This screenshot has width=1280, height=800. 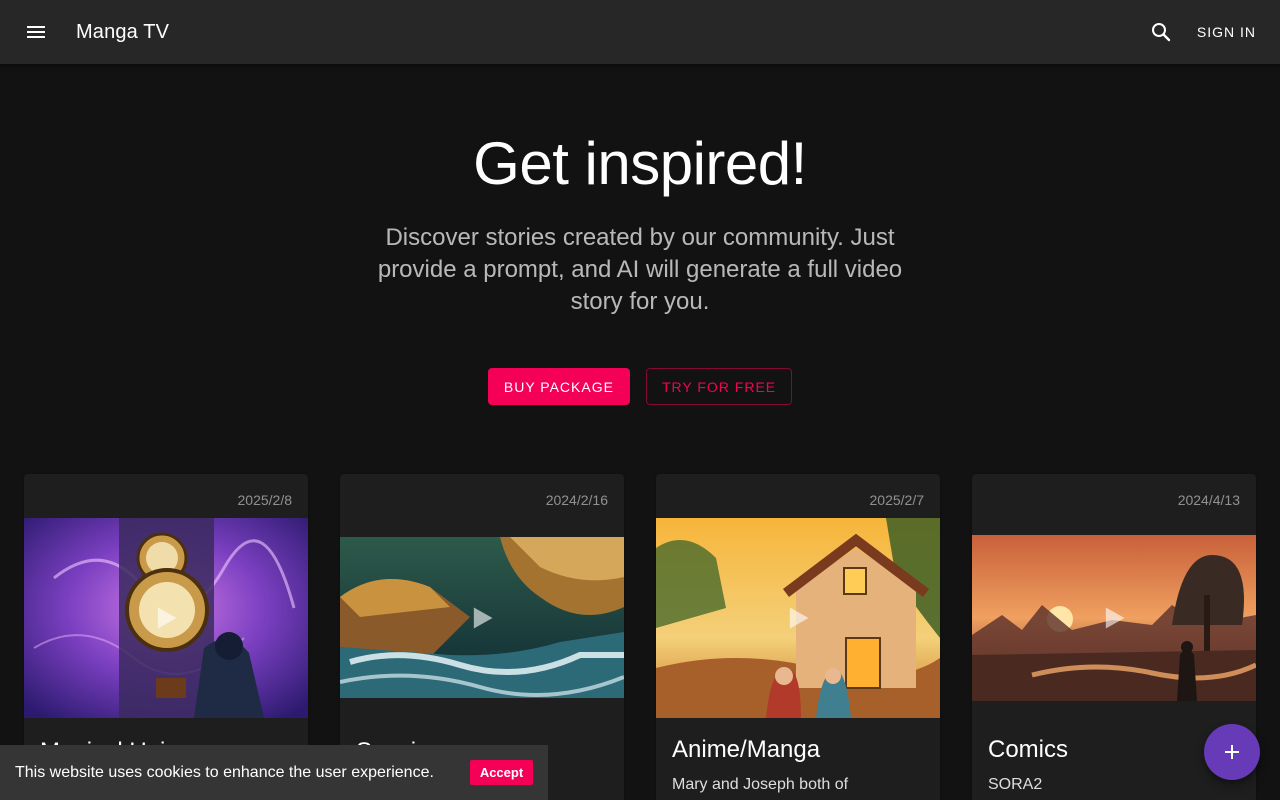 I want to click on buy-package-button: BUY PACKAGE, so click(x=558, y=386).